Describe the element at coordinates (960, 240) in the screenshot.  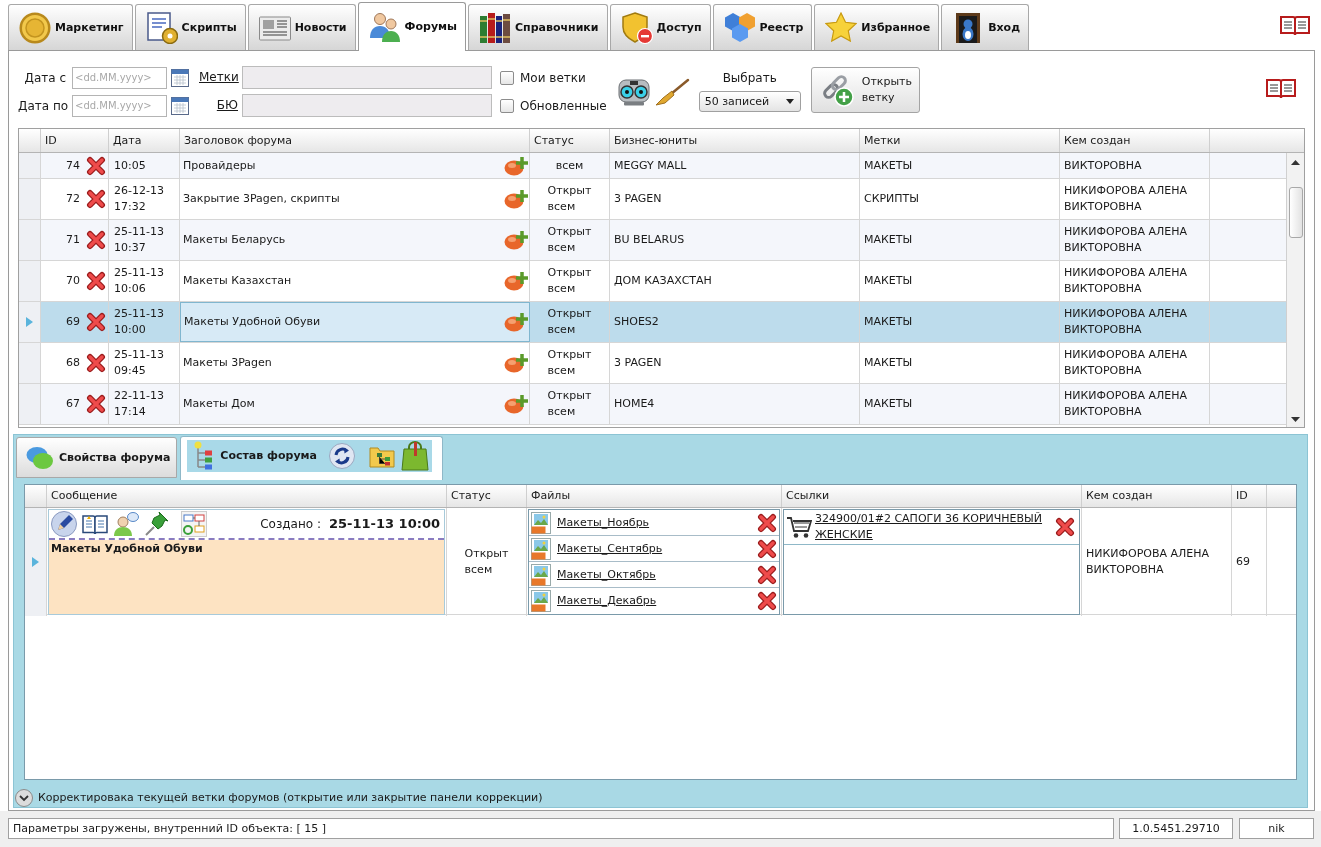
I see `table-cell: МАКЕТЫ` at that location.